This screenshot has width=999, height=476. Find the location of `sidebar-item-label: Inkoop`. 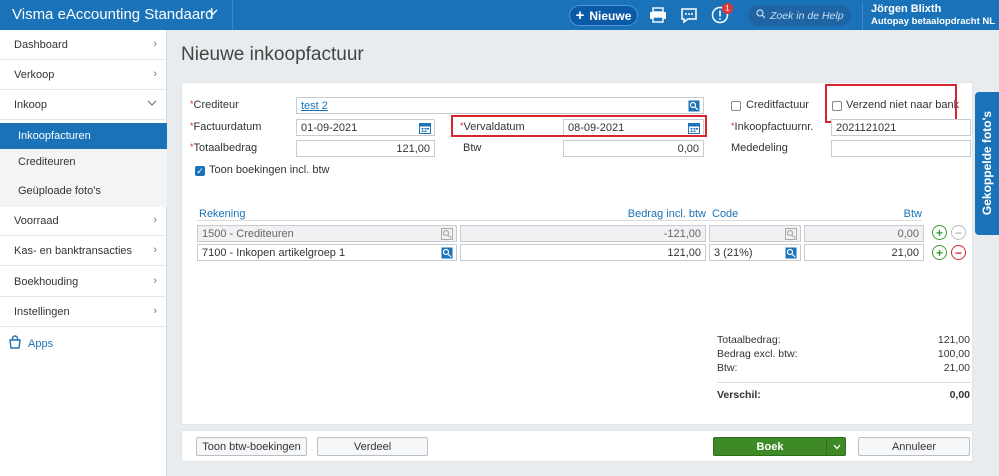

sidebar-item-label: Inkoop is located at coordinates (31, 105).